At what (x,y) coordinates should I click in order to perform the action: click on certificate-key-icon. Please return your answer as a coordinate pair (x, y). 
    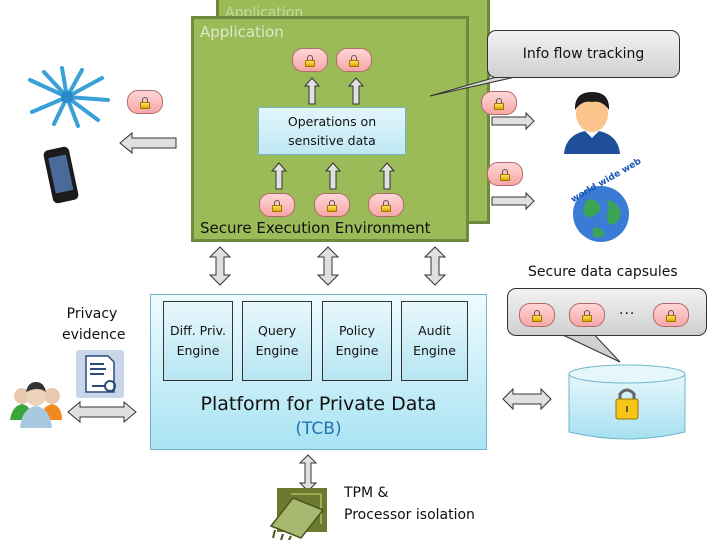
    Looking at the image, I should click on (100, 374).